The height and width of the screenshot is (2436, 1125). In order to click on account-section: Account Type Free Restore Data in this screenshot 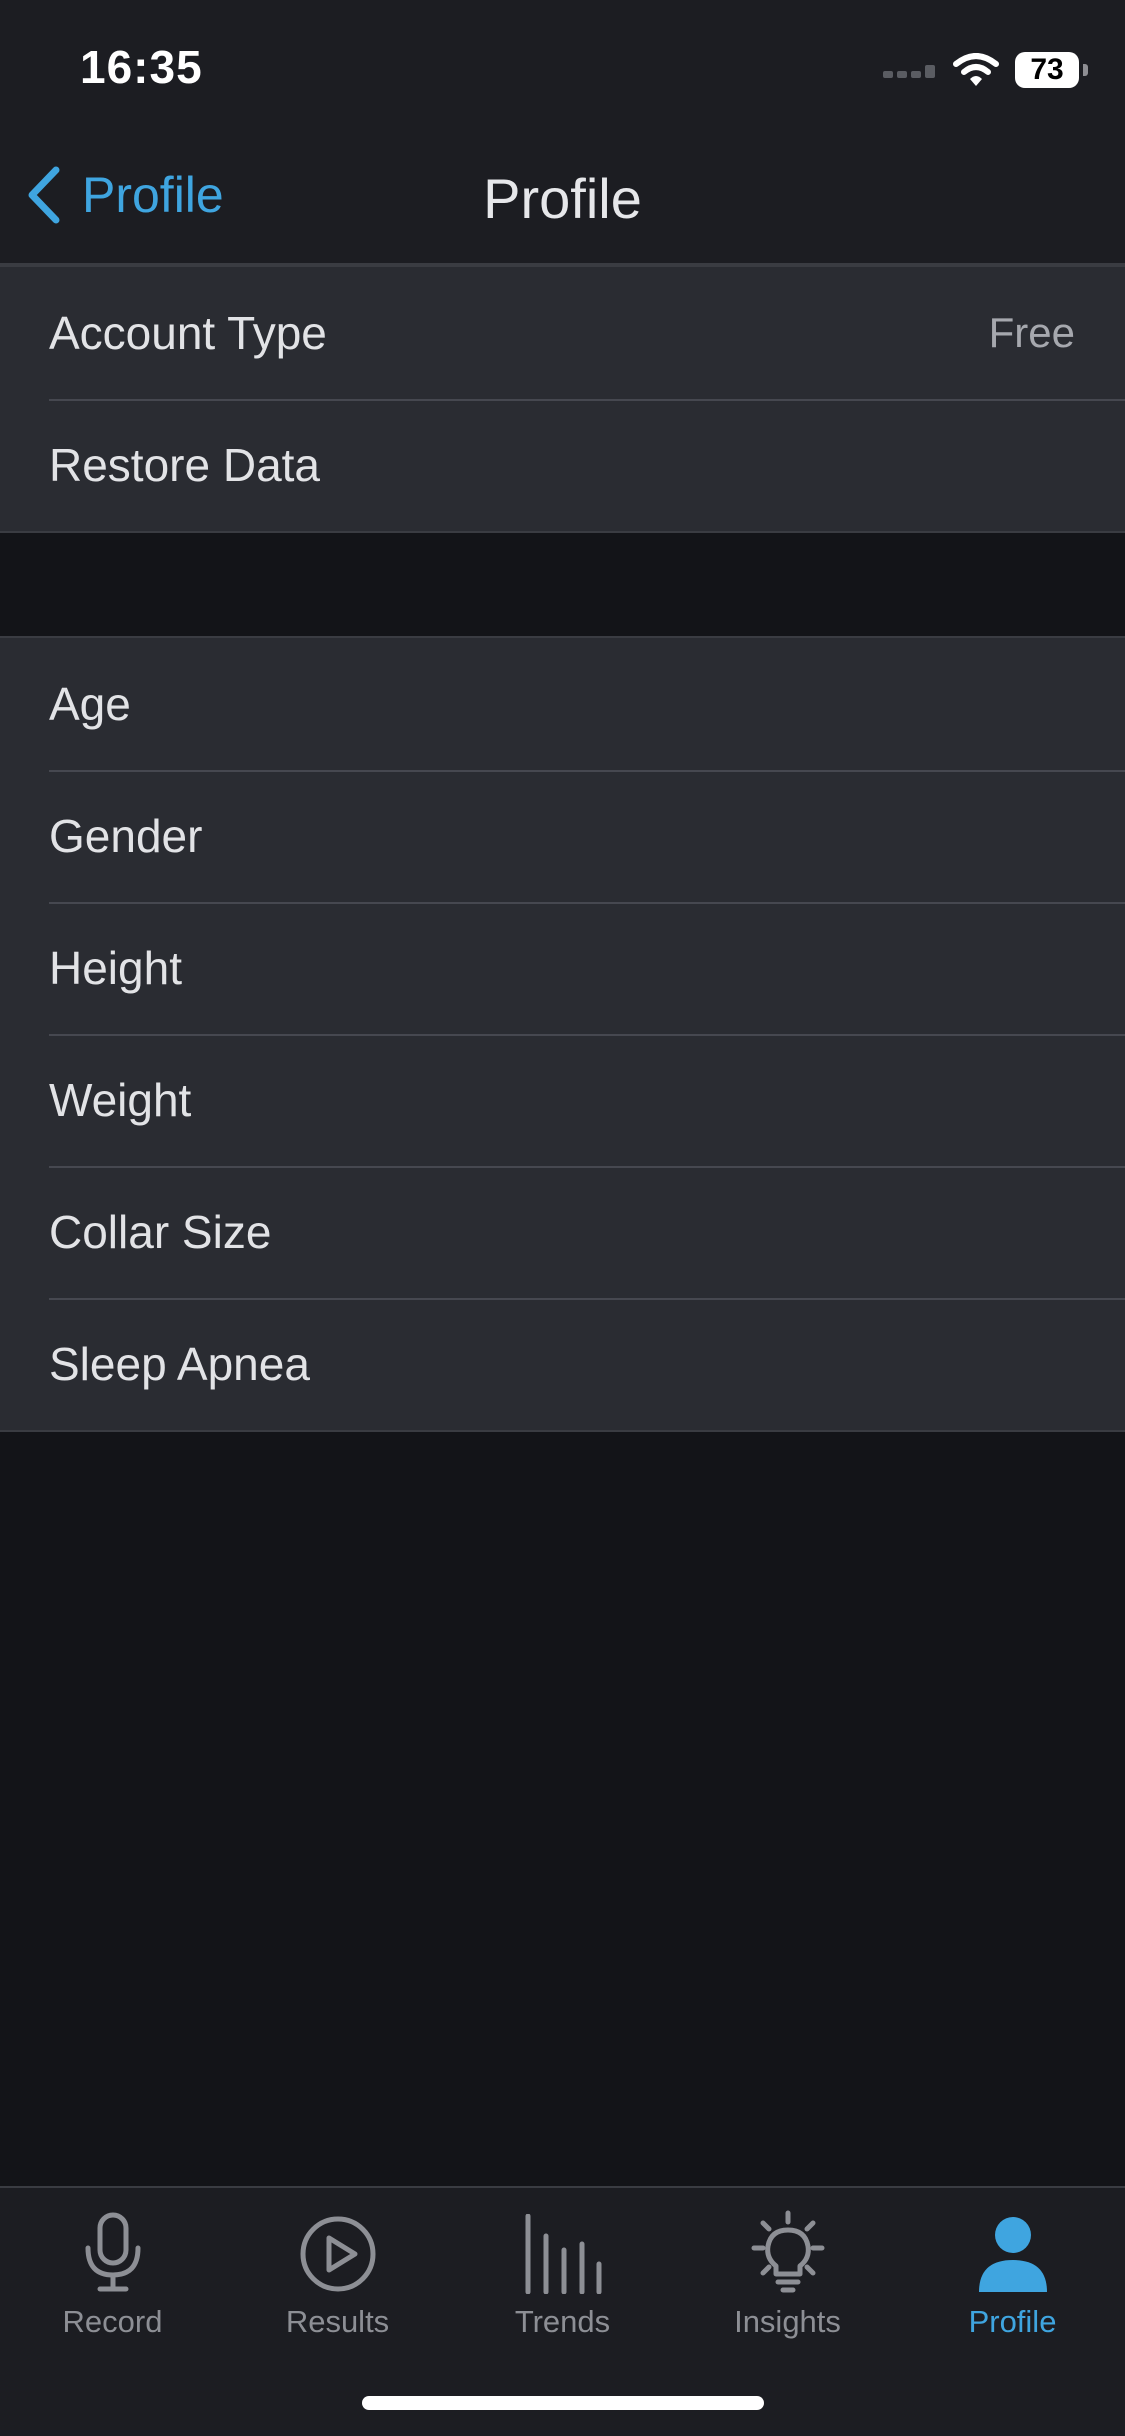, I will do `click(562, 399)`.